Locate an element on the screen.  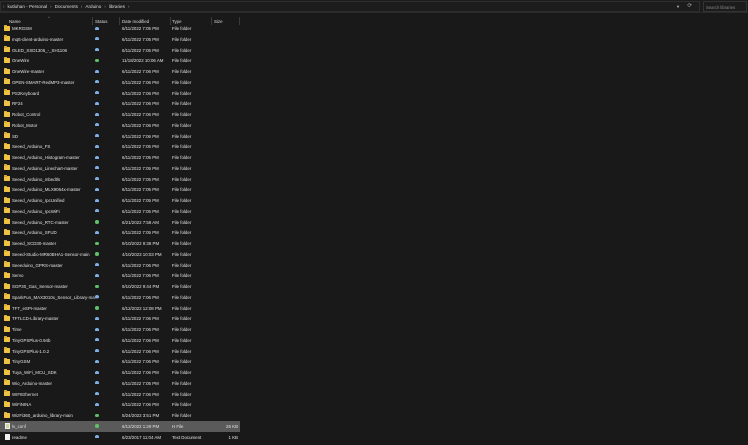
file-row: MKRGSM 6/11/2022 7:05 PM File folder is located at coordinates (374, 28).